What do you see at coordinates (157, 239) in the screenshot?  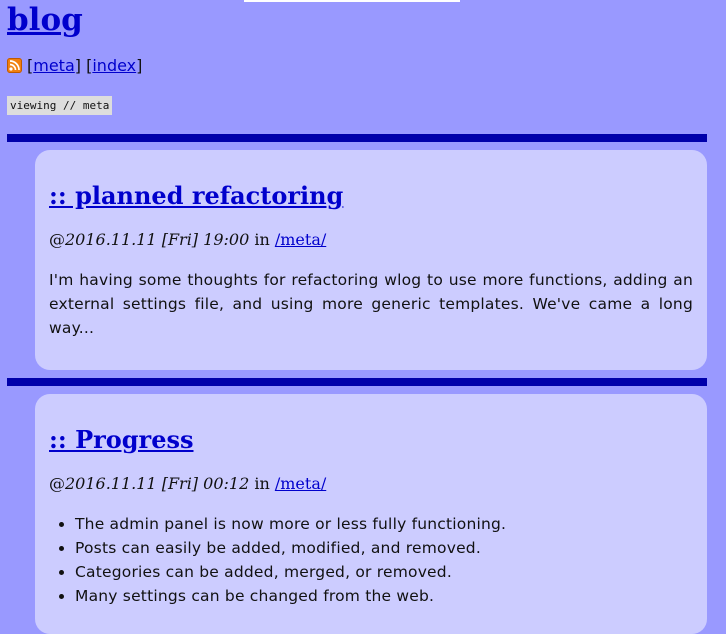 I see `post-date: 2016.11.11 [Fri] 19:00` at bounding box center [157, 239].